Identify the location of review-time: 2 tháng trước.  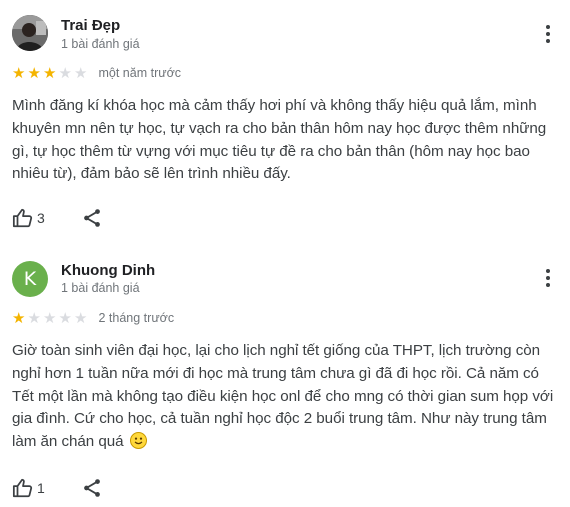
(136, 318).